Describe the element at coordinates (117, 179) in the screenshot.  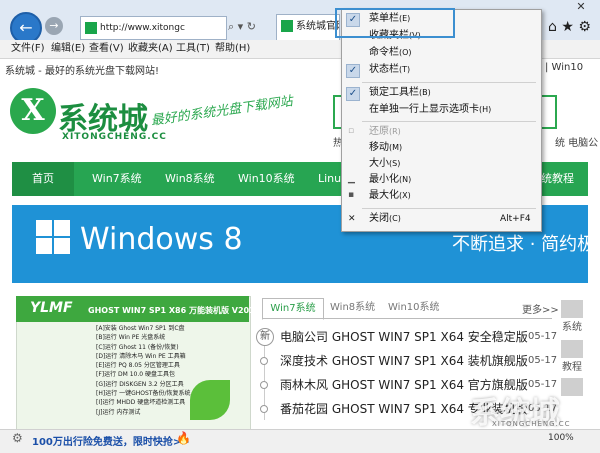
I see `nav-win7: Win7系统` at that location.